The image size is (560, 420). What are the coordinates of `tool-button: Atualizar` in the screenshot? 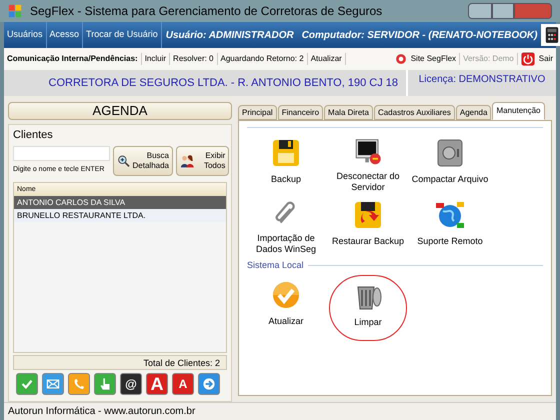 It's located at (286, 307).